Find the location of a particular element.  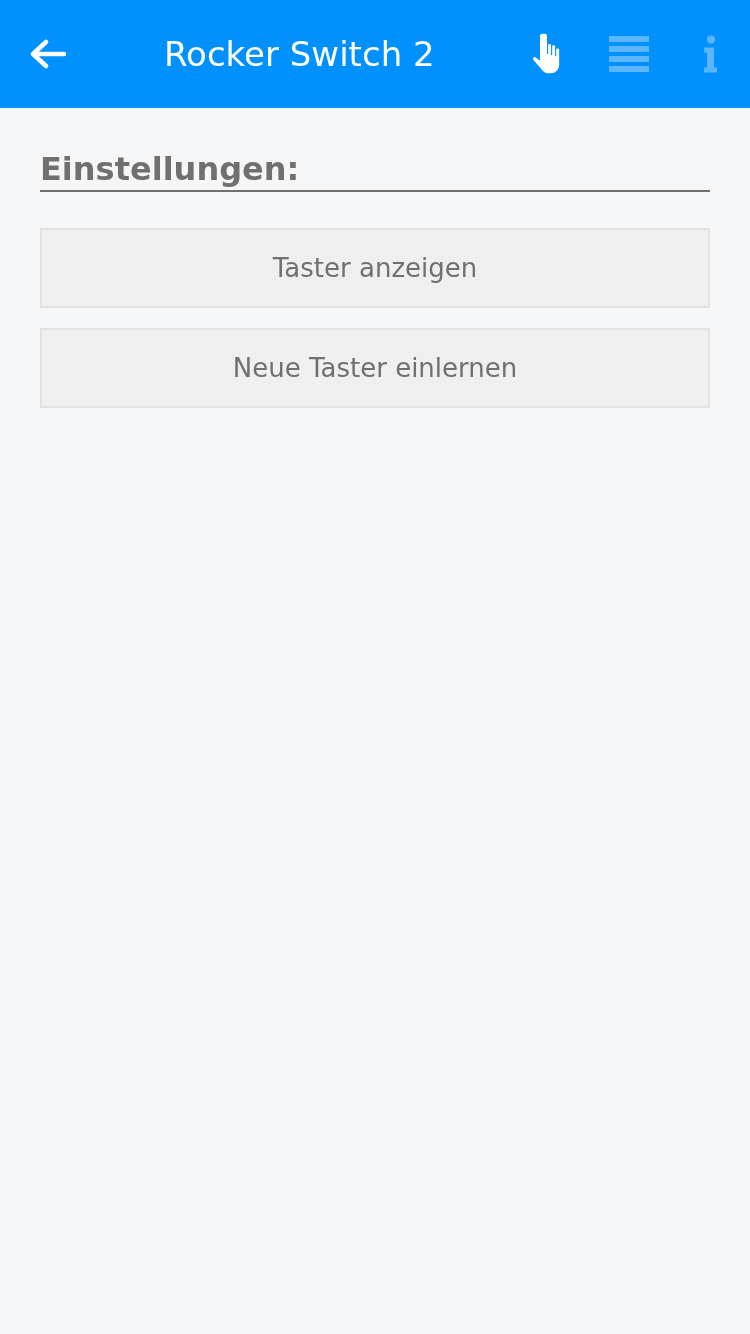

screen-title: Rocker Switch 2 is located at coordinates (299, 54).